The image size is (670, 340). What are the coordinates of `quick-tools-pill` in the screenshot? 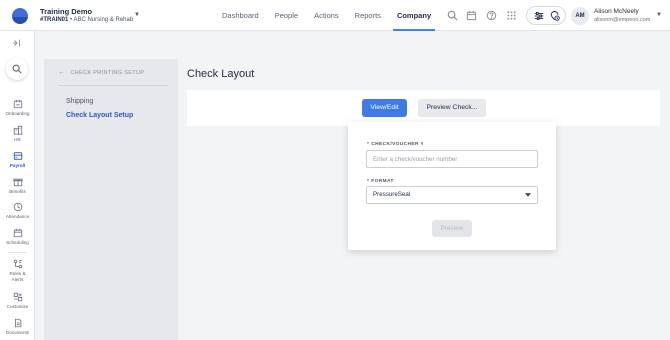 It's located at (546, 15).